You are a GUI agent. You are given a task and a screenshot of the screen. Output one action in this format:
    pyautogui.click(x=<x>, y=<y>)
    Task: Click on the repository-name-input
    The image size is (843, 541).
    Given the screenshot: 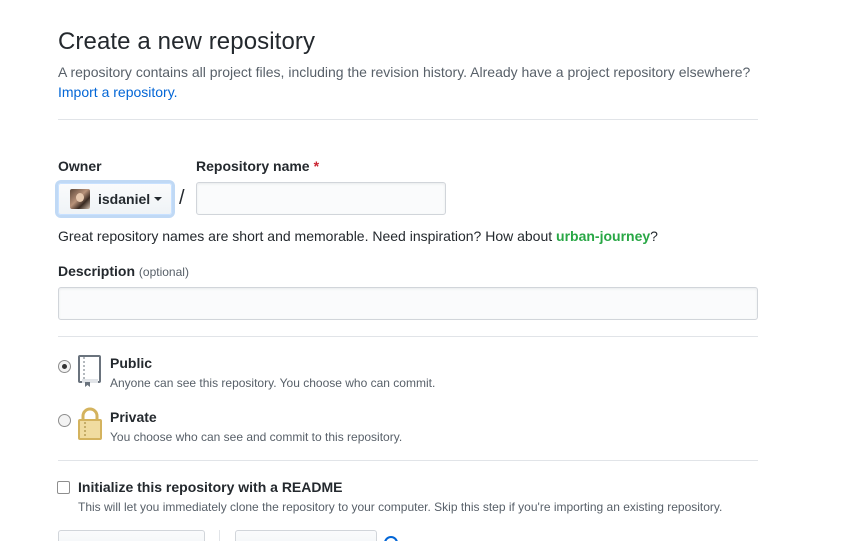 What is the action you would take?
    pyautogui.click(x=321, y=198)
    